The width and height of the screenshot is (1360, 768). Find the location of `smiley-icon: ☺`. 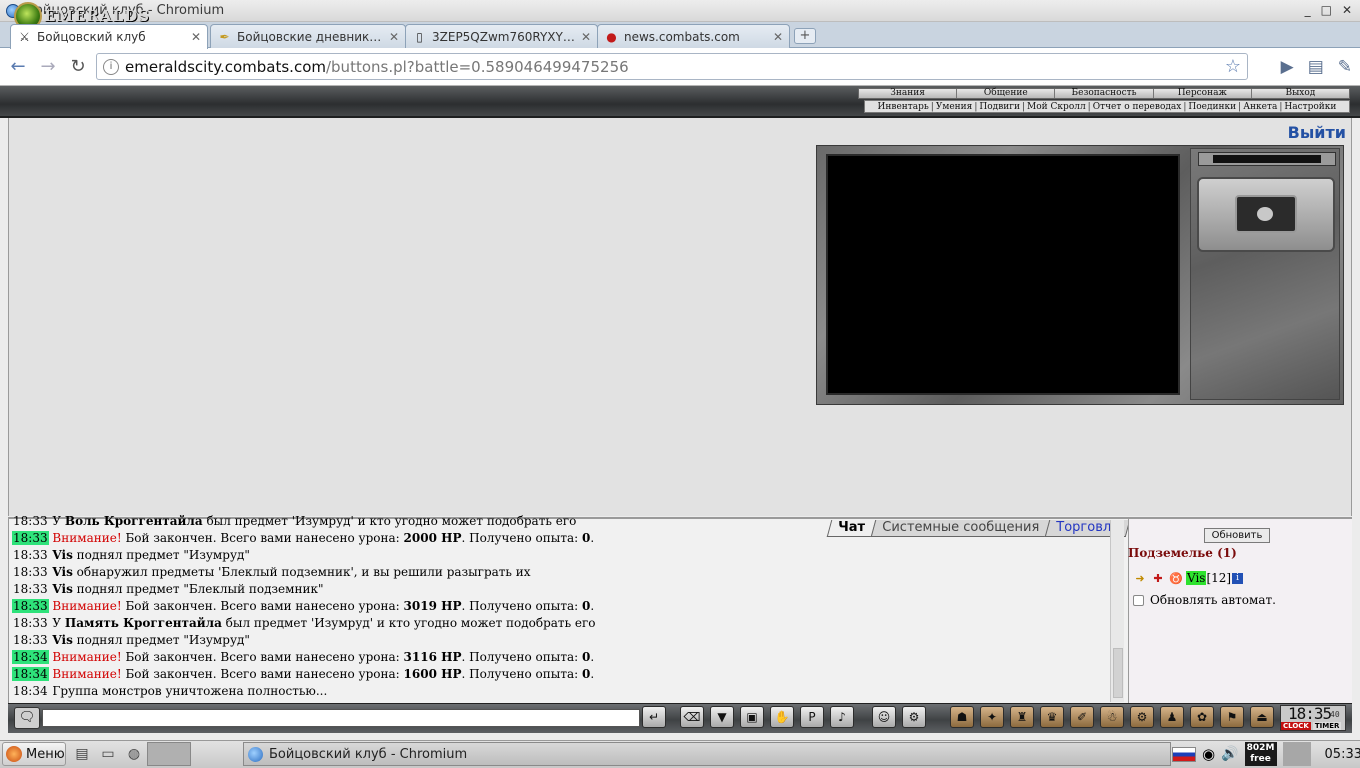

smiley-icon: ☺ is located at coordinates (884, 717).